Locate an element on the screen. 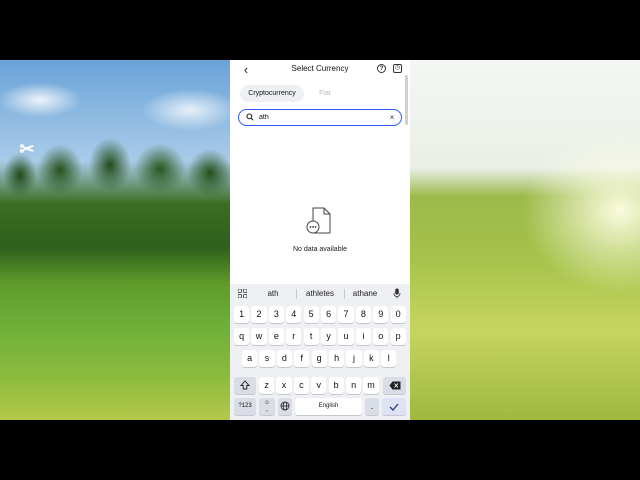 The image size is (640, 480). key-v: v is located at coordinates (319, 385).